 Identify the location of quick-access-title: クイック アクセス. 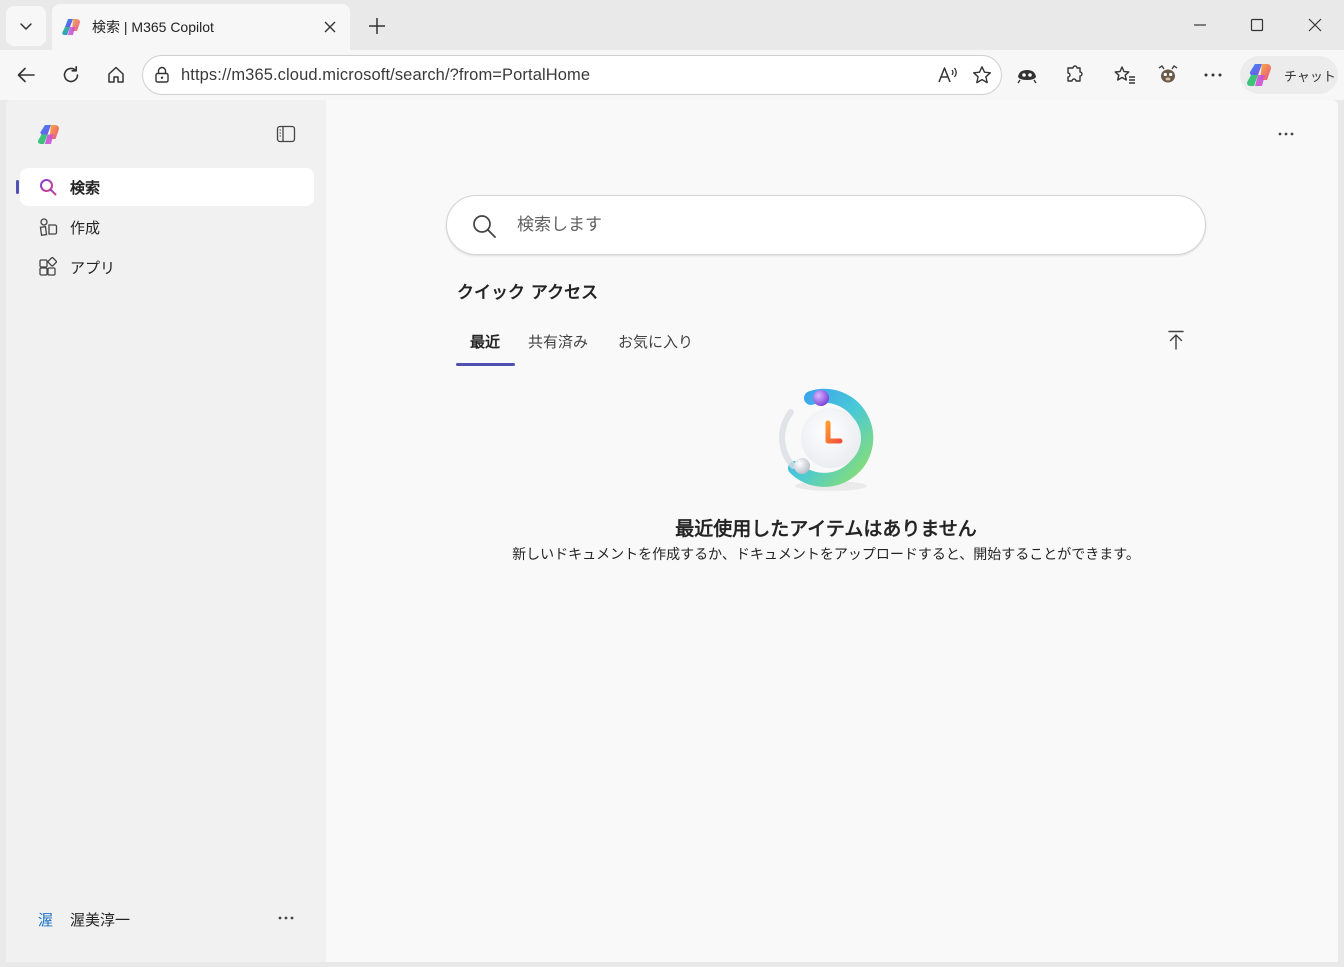
(528, 293).